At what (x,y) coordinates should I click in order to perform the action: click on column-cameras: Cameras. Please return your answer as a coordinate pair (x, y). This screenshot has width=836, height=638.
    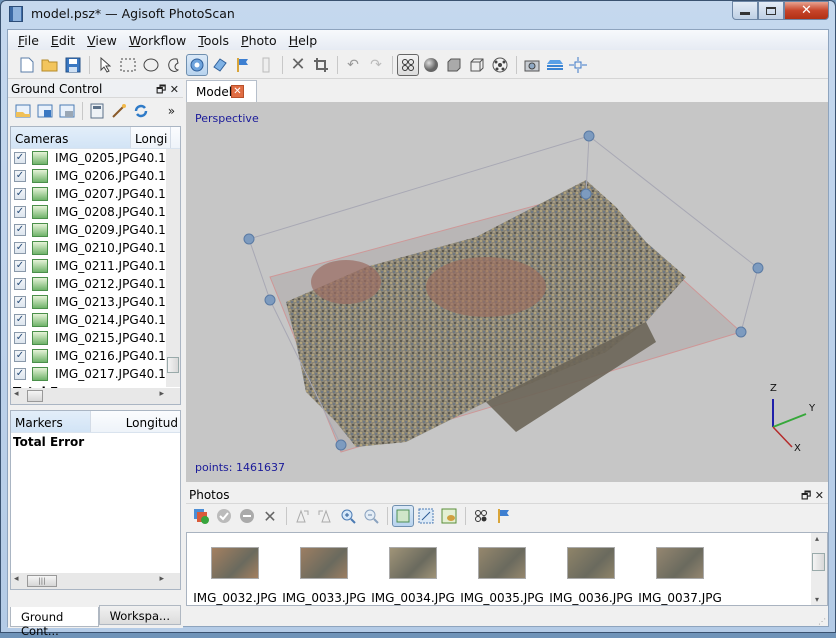
    Looking at the image, I should click on (71, 137).